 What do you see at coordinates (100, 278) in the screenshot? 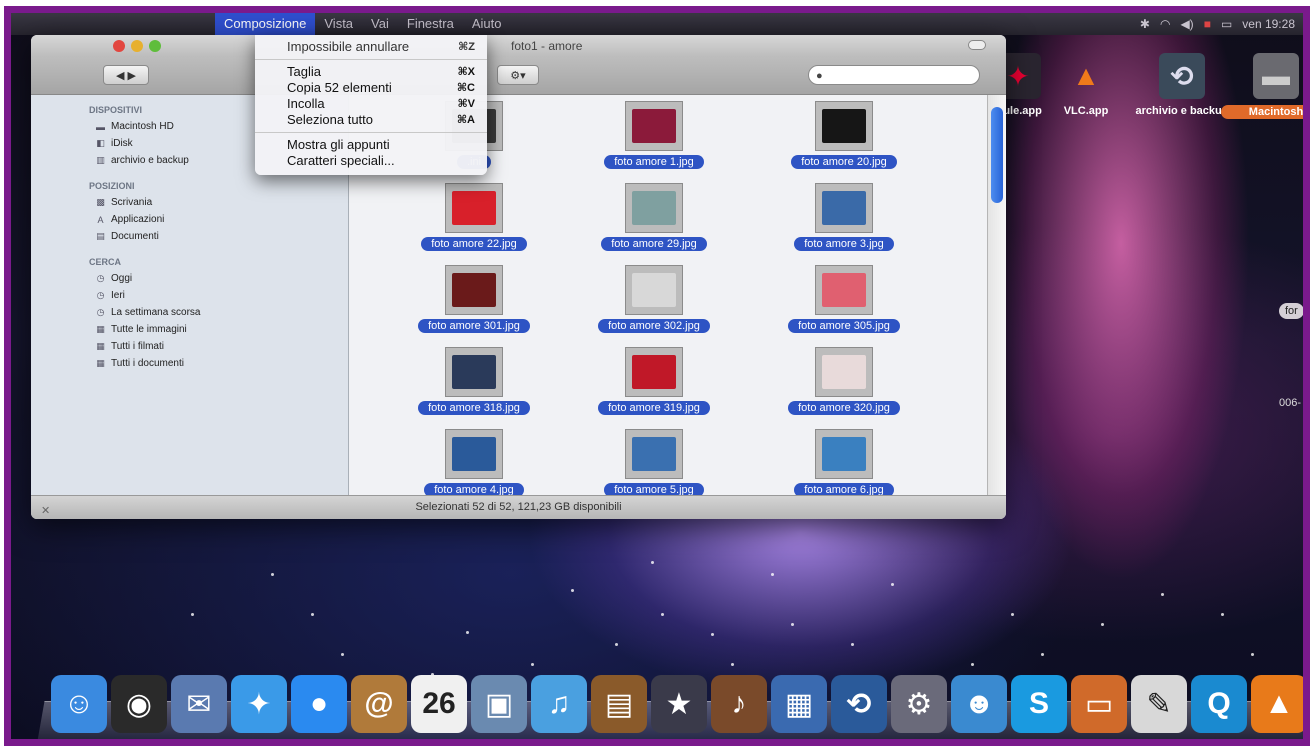
I see `clock-icon: ◷` at bounding box center [100, 278].